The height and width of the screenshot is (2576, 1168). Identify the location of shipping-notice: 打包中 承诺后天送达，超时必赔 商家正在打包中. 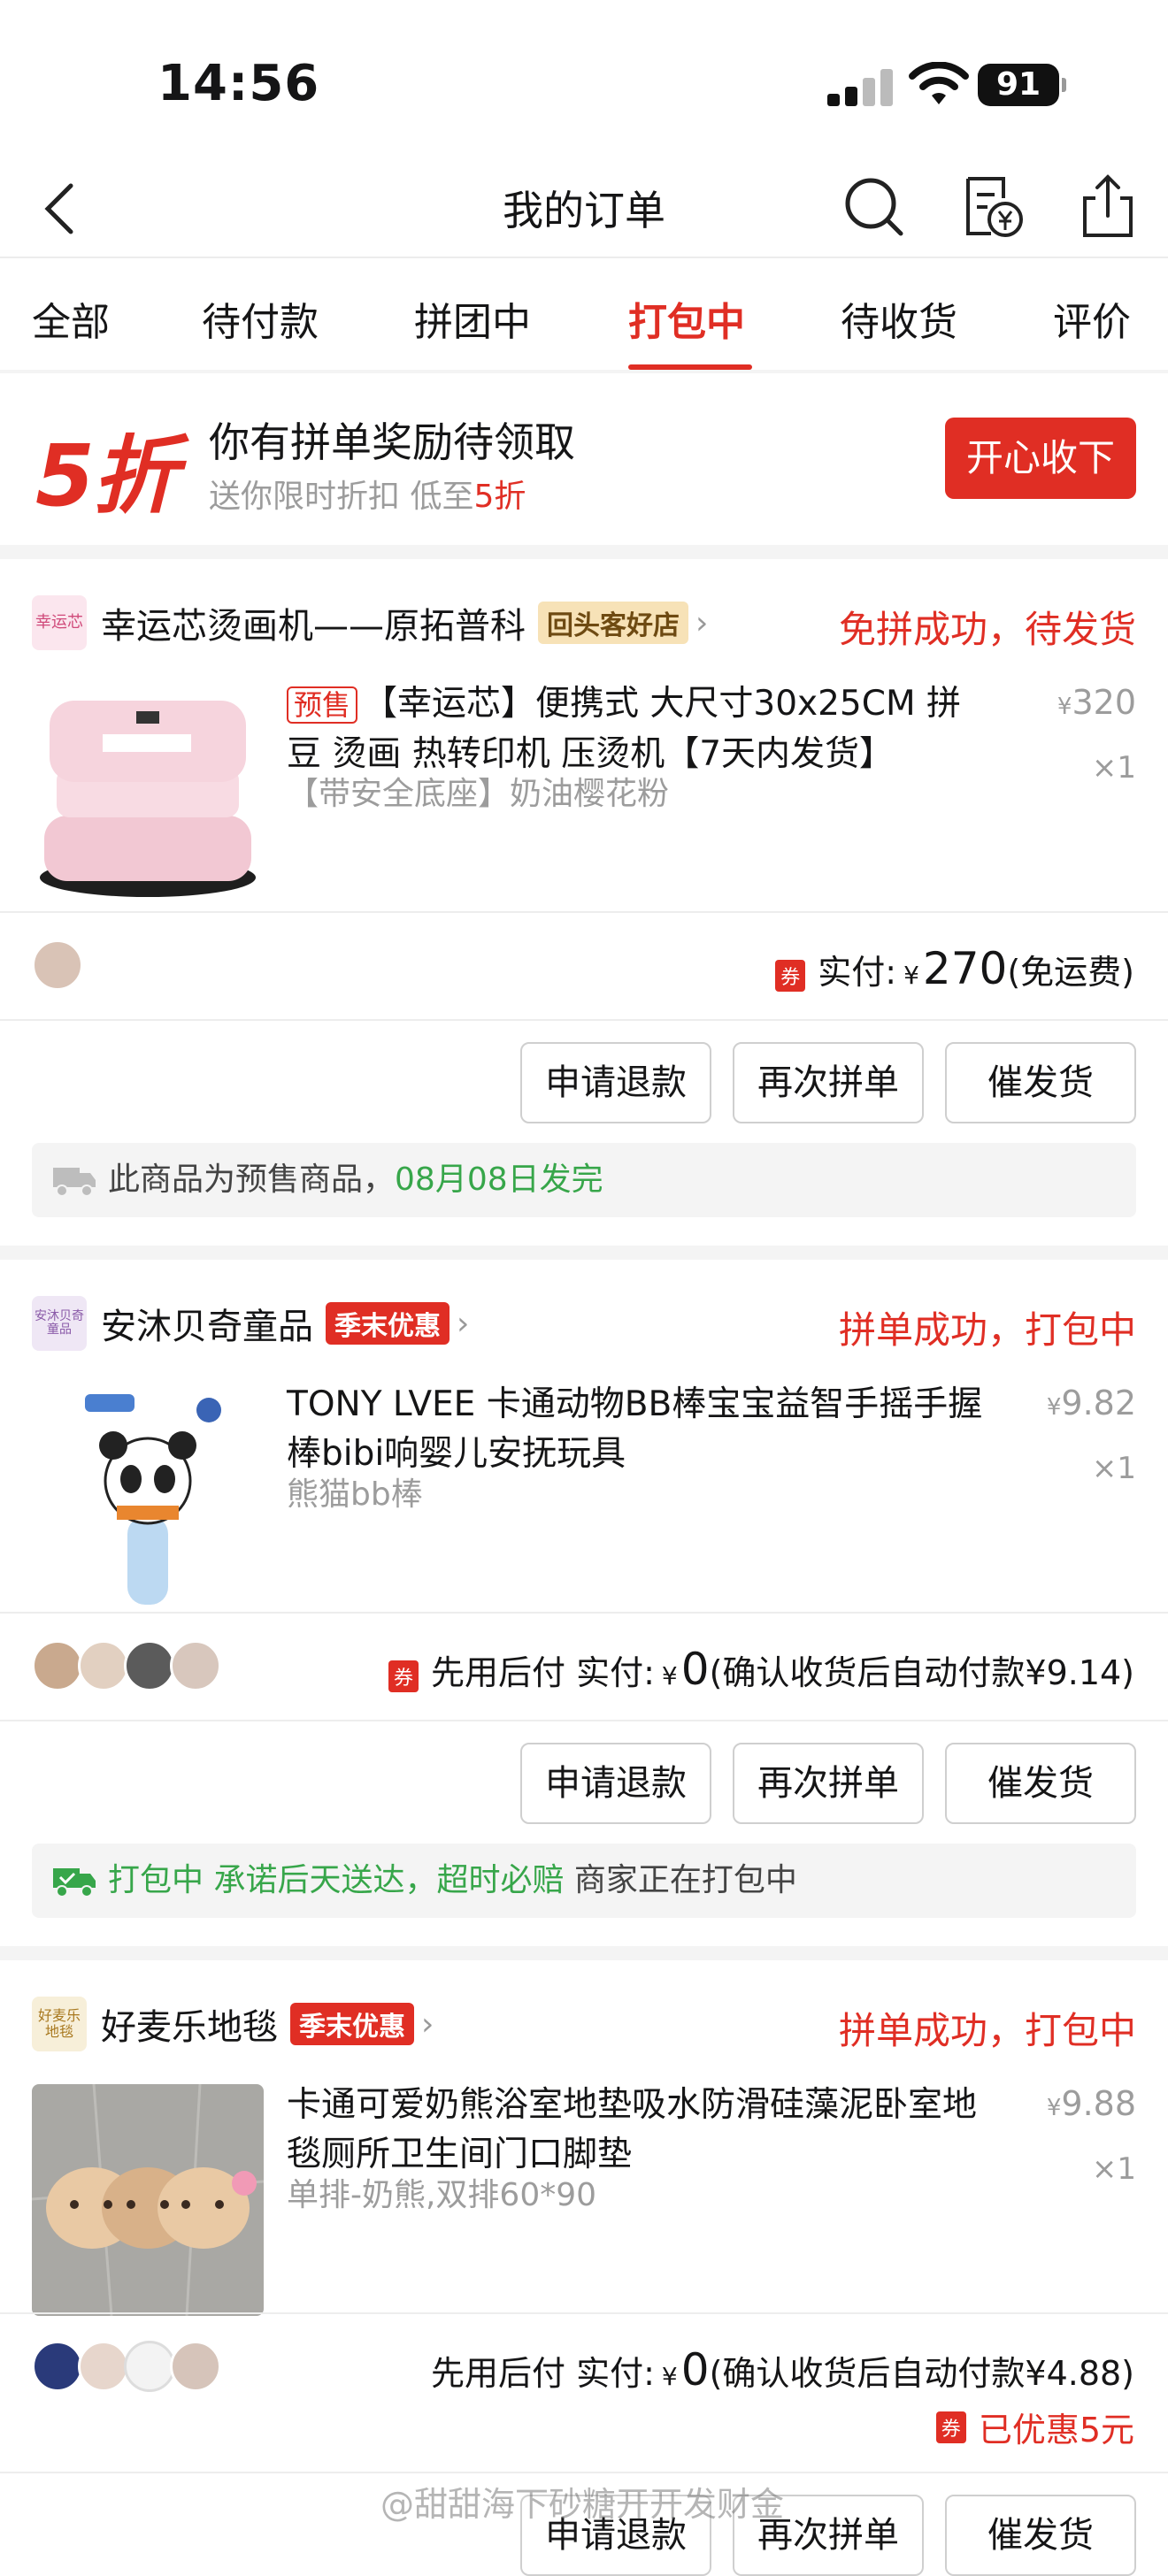
(584, 1881).